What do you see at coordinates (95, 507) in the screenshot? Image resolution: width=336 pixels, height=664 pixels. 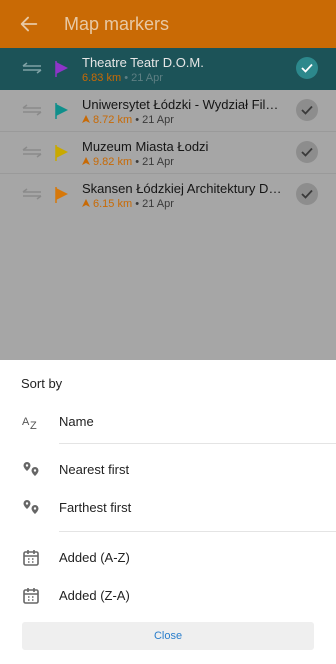 I see `sort-option-label: Farthest first` at bounding box center [95, 507].